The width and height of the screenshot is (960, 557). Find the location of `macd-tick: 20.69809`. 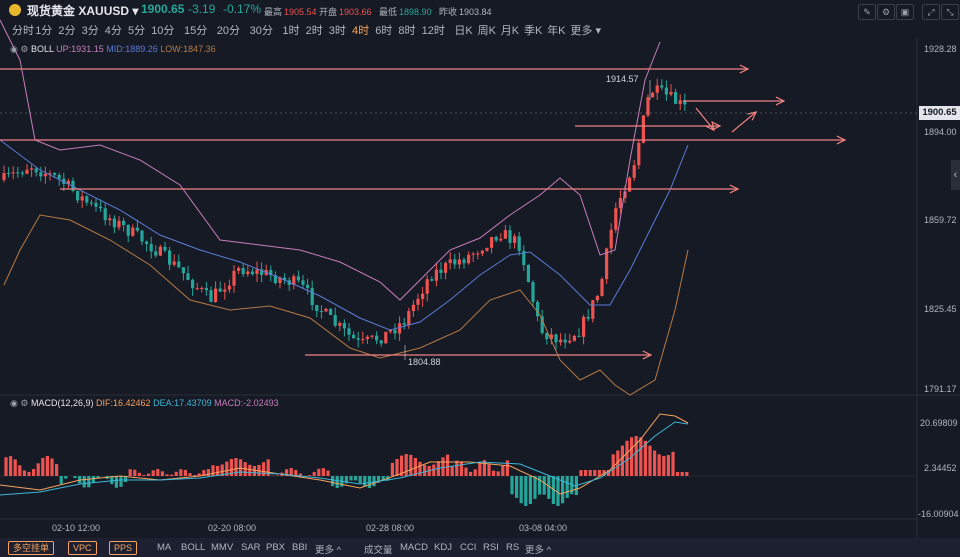

macd-tick: 20.69809 is located at coordinates (939, 423).